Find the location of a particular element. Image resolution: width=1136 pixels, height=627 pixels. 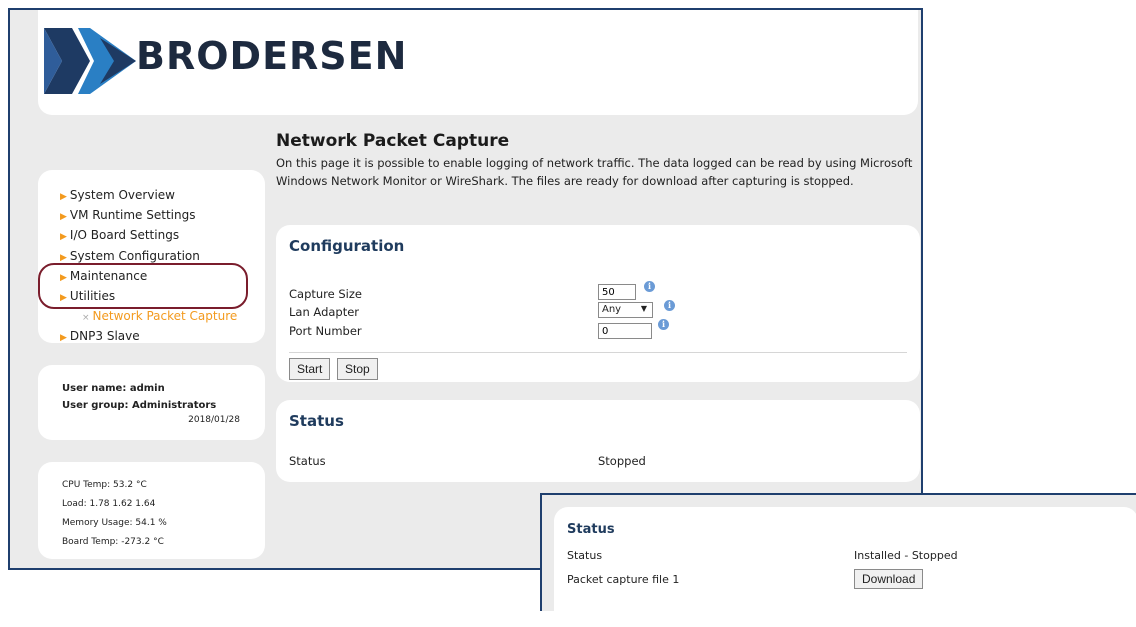

sidebar-item-vm-runtime-settings: ▶ VM Runtime Settings is located at coordinates (148, 216).